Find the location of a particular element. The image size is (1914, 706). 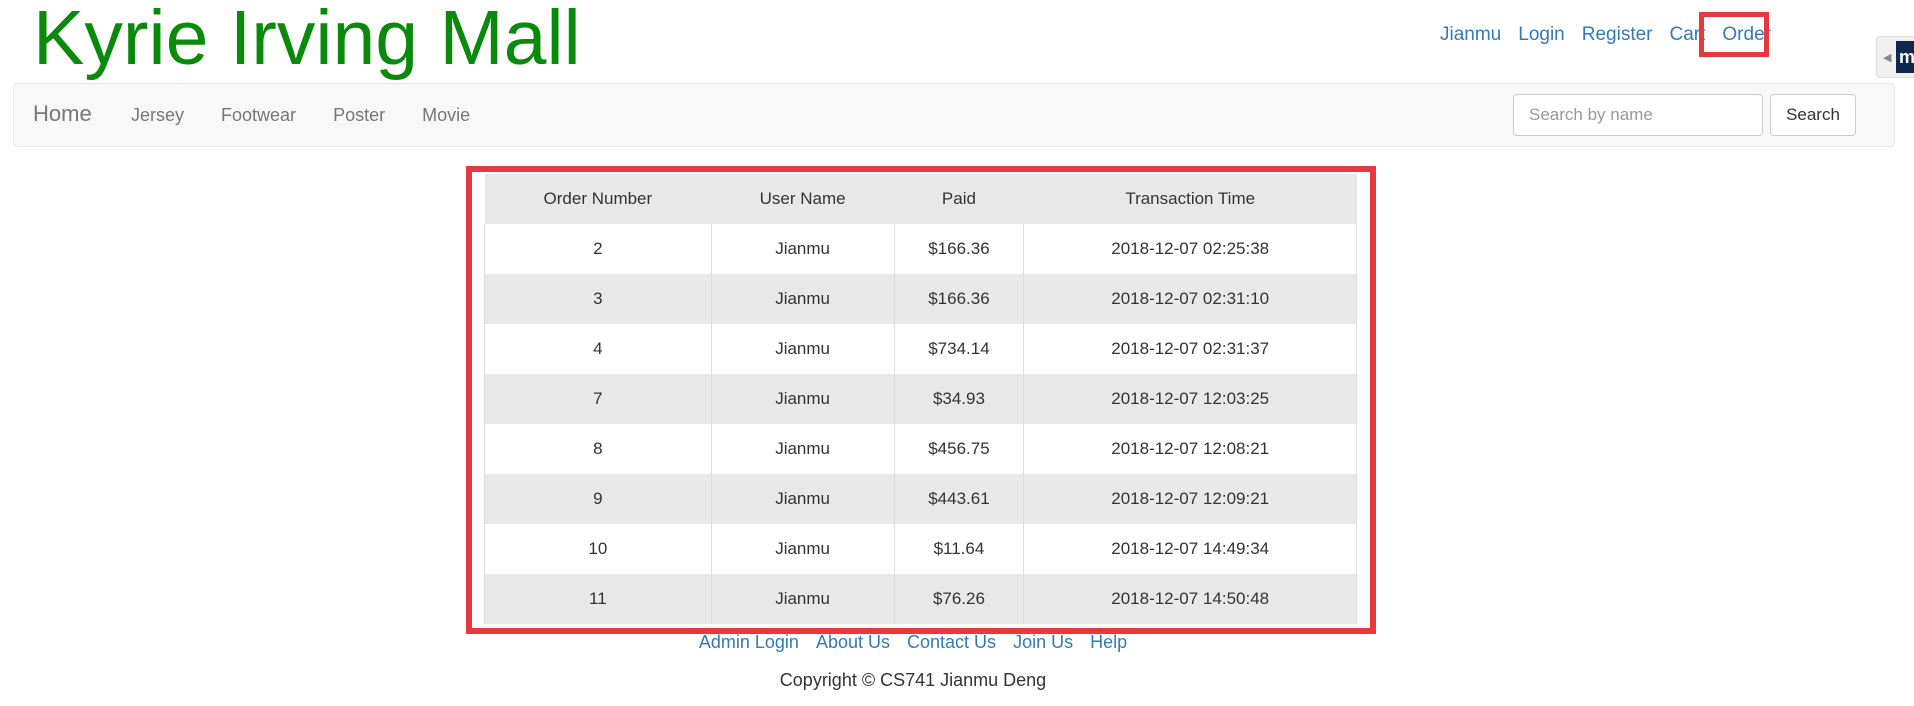

cell-order-number: 4 is located at coordinates (598, 349).